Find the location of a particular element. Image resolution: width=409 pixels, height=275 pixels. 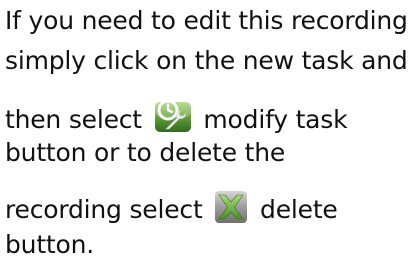

instruction-line-5-end: delete is located at coordinates (299, 209).